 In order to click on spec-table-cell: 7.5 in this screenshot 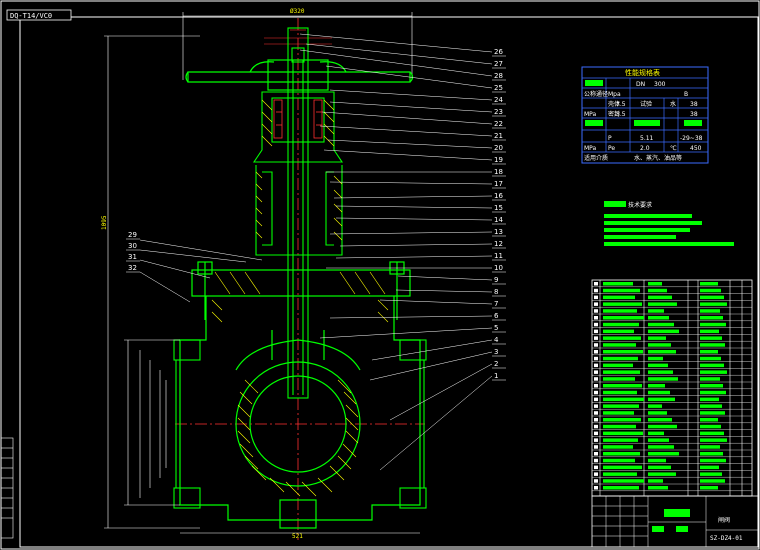, I will do `click(621, 104)`.